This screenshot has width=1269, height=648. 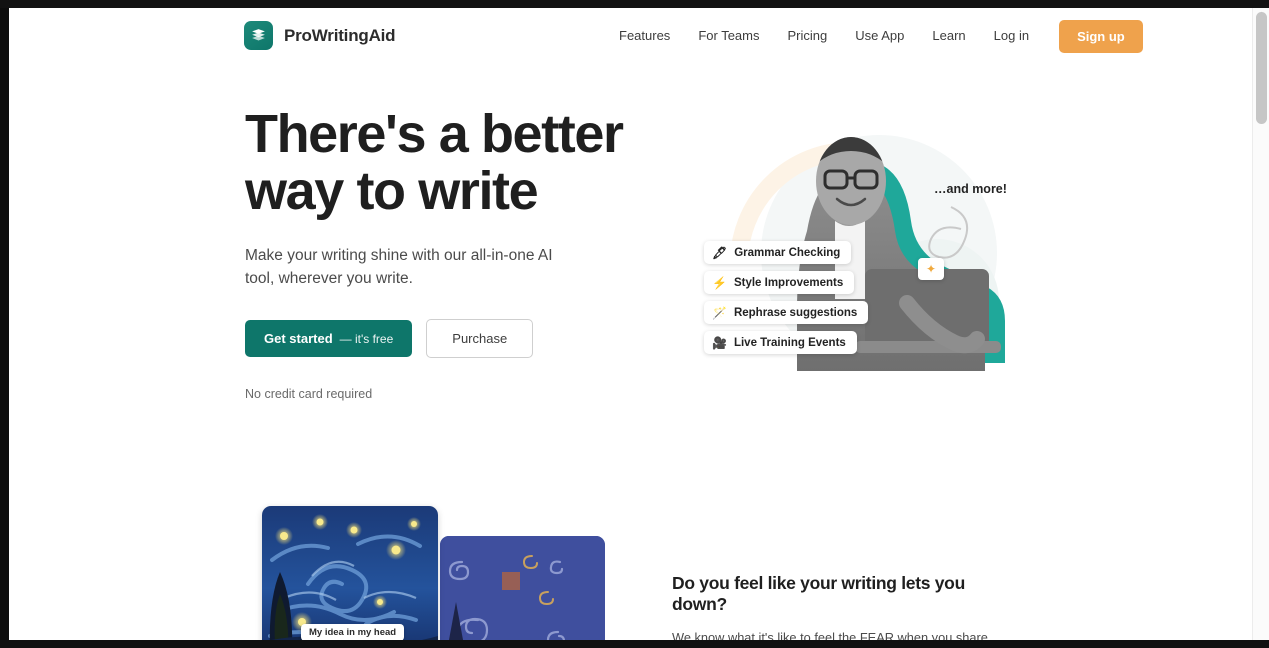 What do you see at coordinates (795, 312) in the screenshot?
I see `feature-pill-label: Rephrase suggestions` at bounding box center [795, 312].